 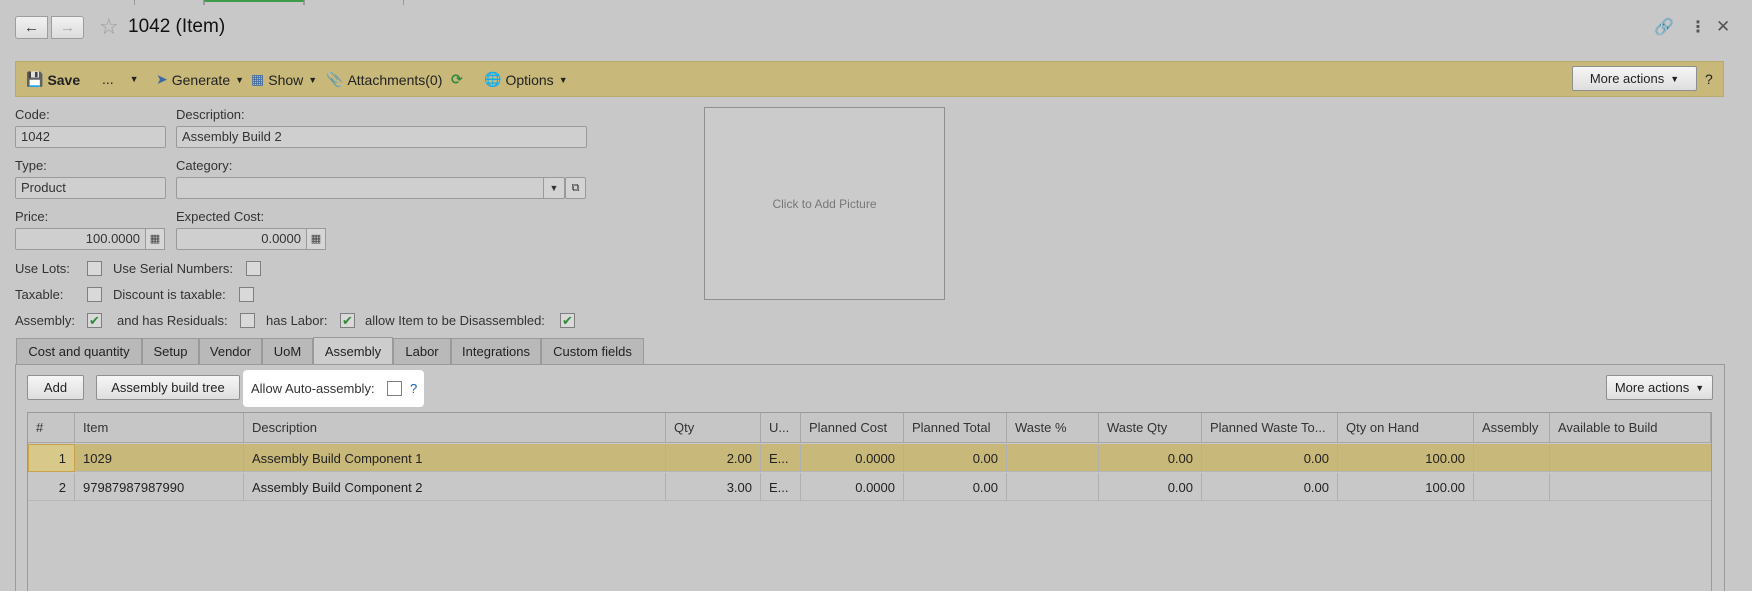 I want to click on allow-auto-assembly-label: Allow Auto-assembly:, so click(x=313, y=388).